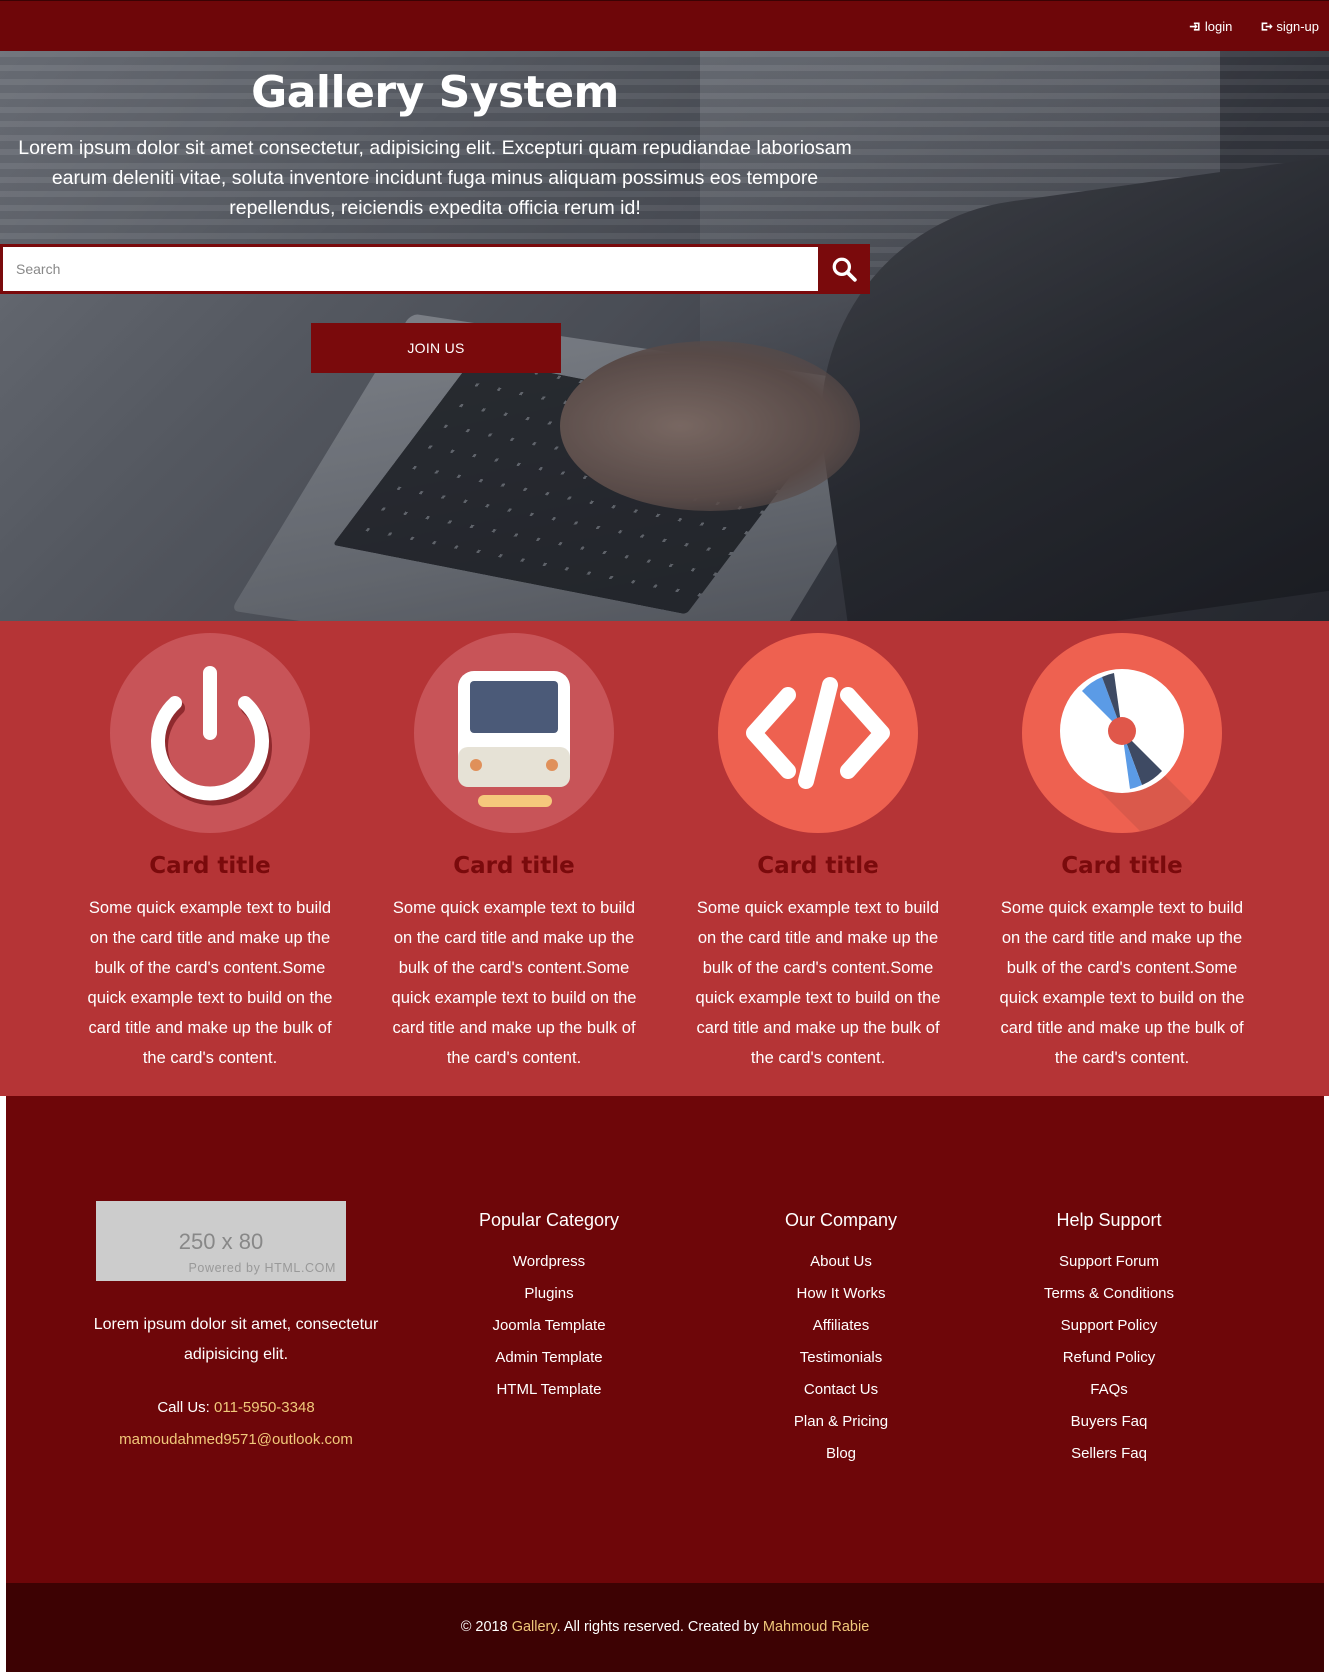 This screenshot has height=1672, width=1329. I want to click on join-us-button: JOIN US, so click(436, 348).